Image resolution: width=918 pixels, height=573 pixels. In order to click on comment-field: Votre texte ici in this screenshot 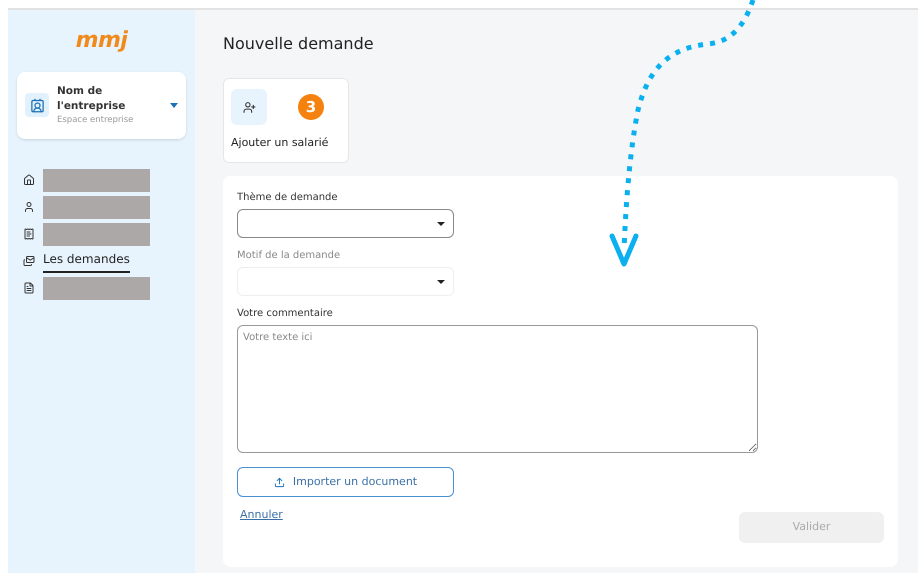, I will do `click(497, 389)`.